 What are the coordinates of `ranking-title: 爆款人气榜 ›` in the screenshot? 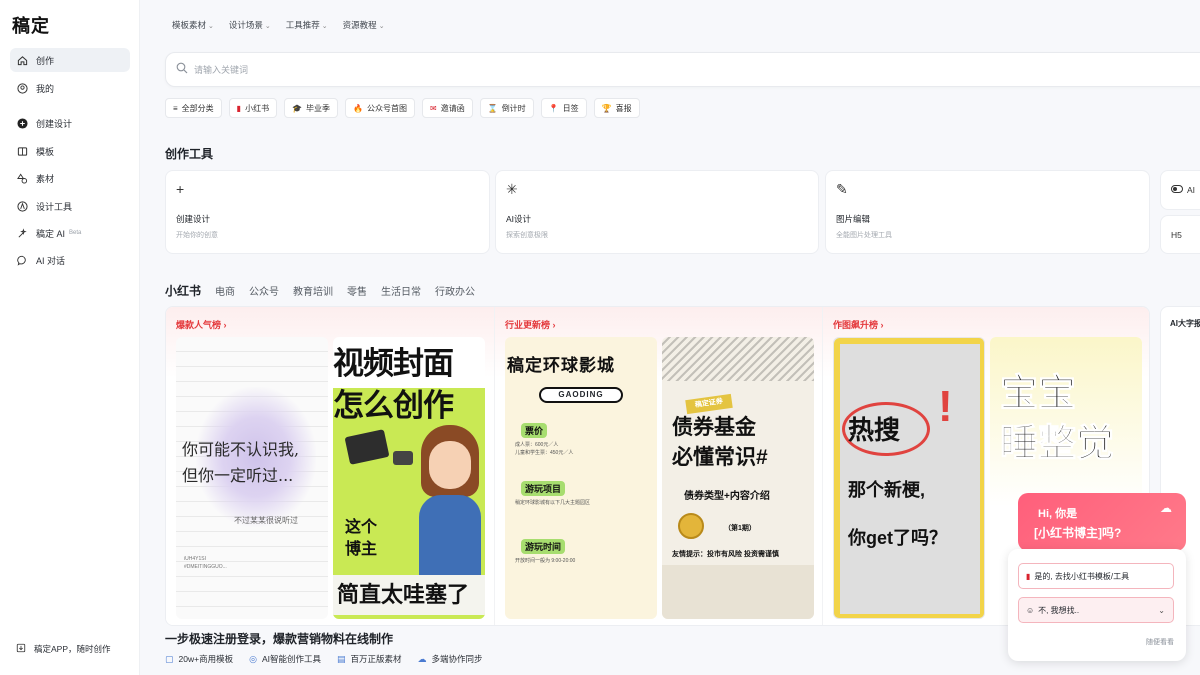 It's located at (201, 324).